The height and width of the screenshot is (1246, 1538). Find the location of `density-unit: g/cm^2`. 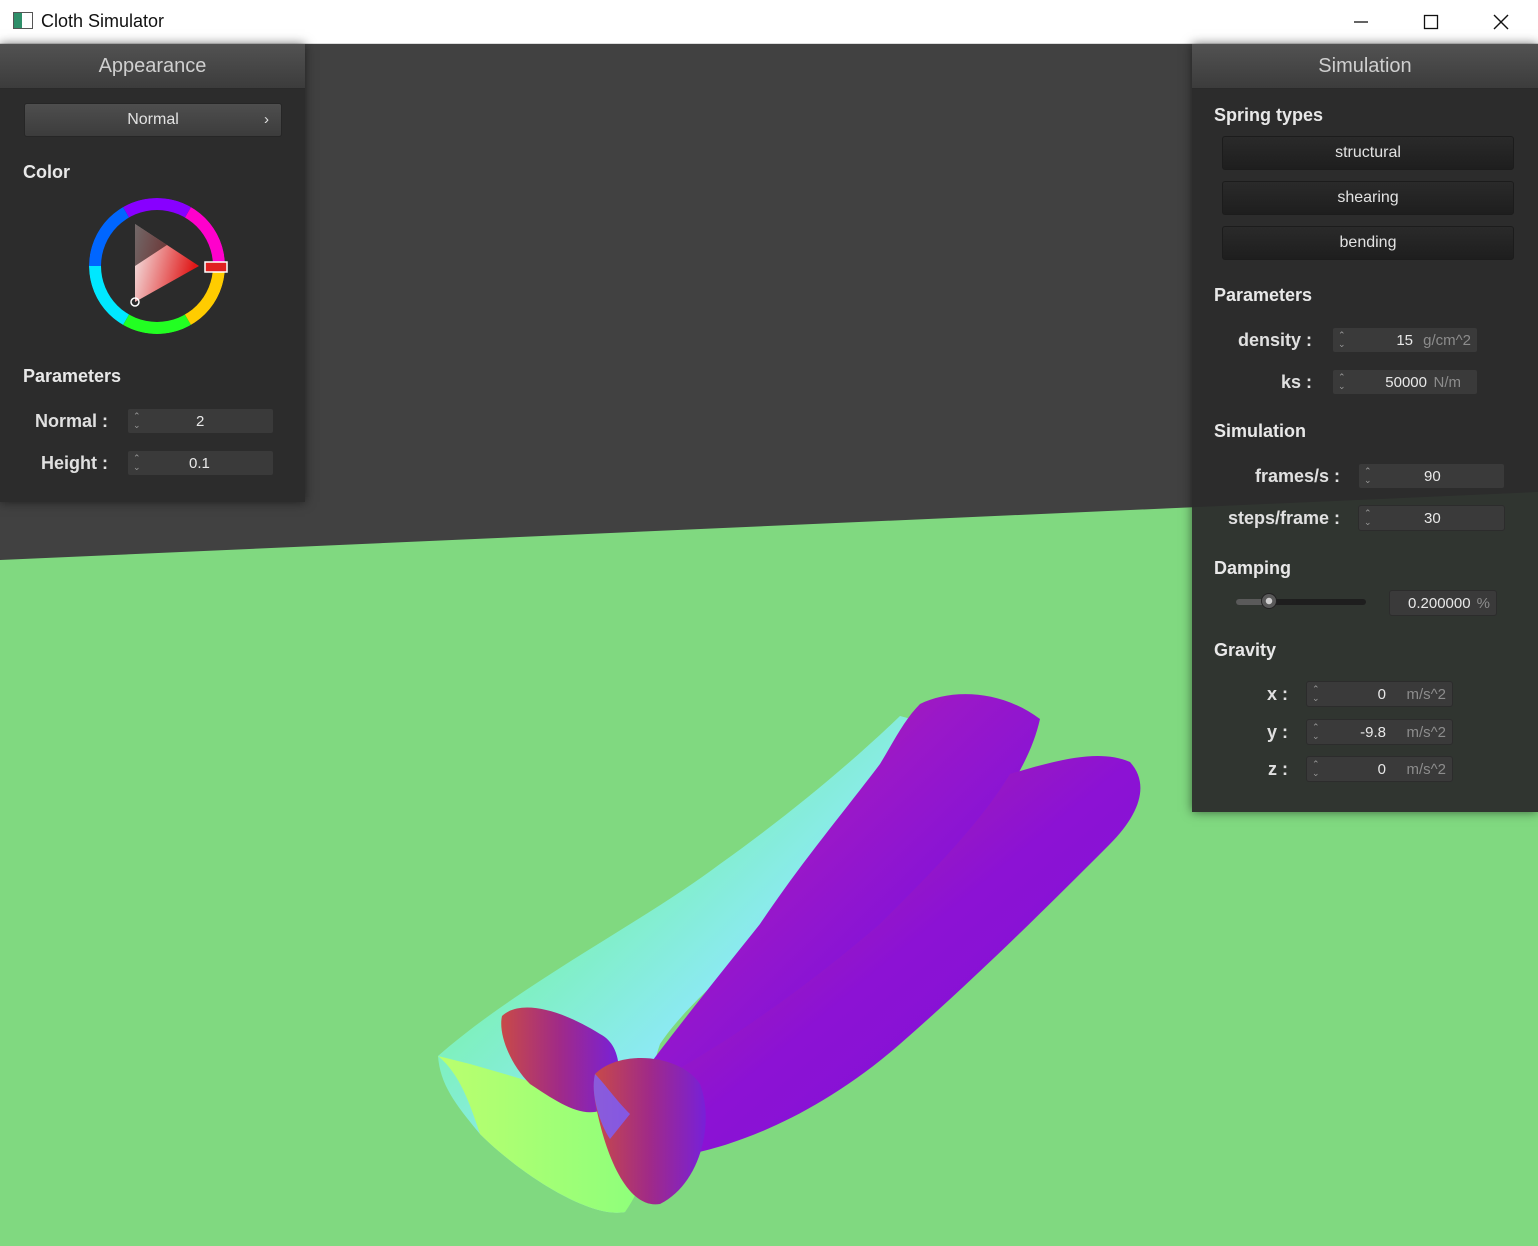

density-unit: g/cm^2 is located at coordinates (1447, 340).